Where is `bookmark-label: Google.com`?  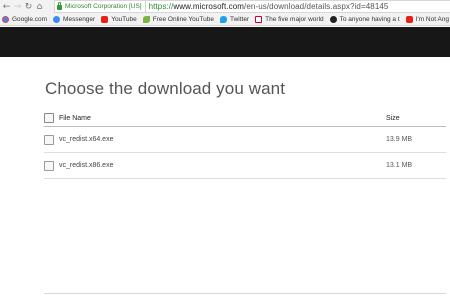 bookmark-label: Google.com is located at coordinates (30, 19).